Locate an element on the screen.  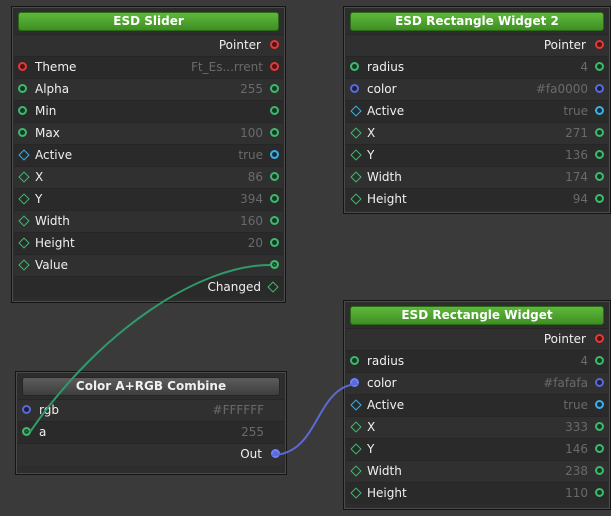
port-value: 271 is located at coordinates (576, 133).